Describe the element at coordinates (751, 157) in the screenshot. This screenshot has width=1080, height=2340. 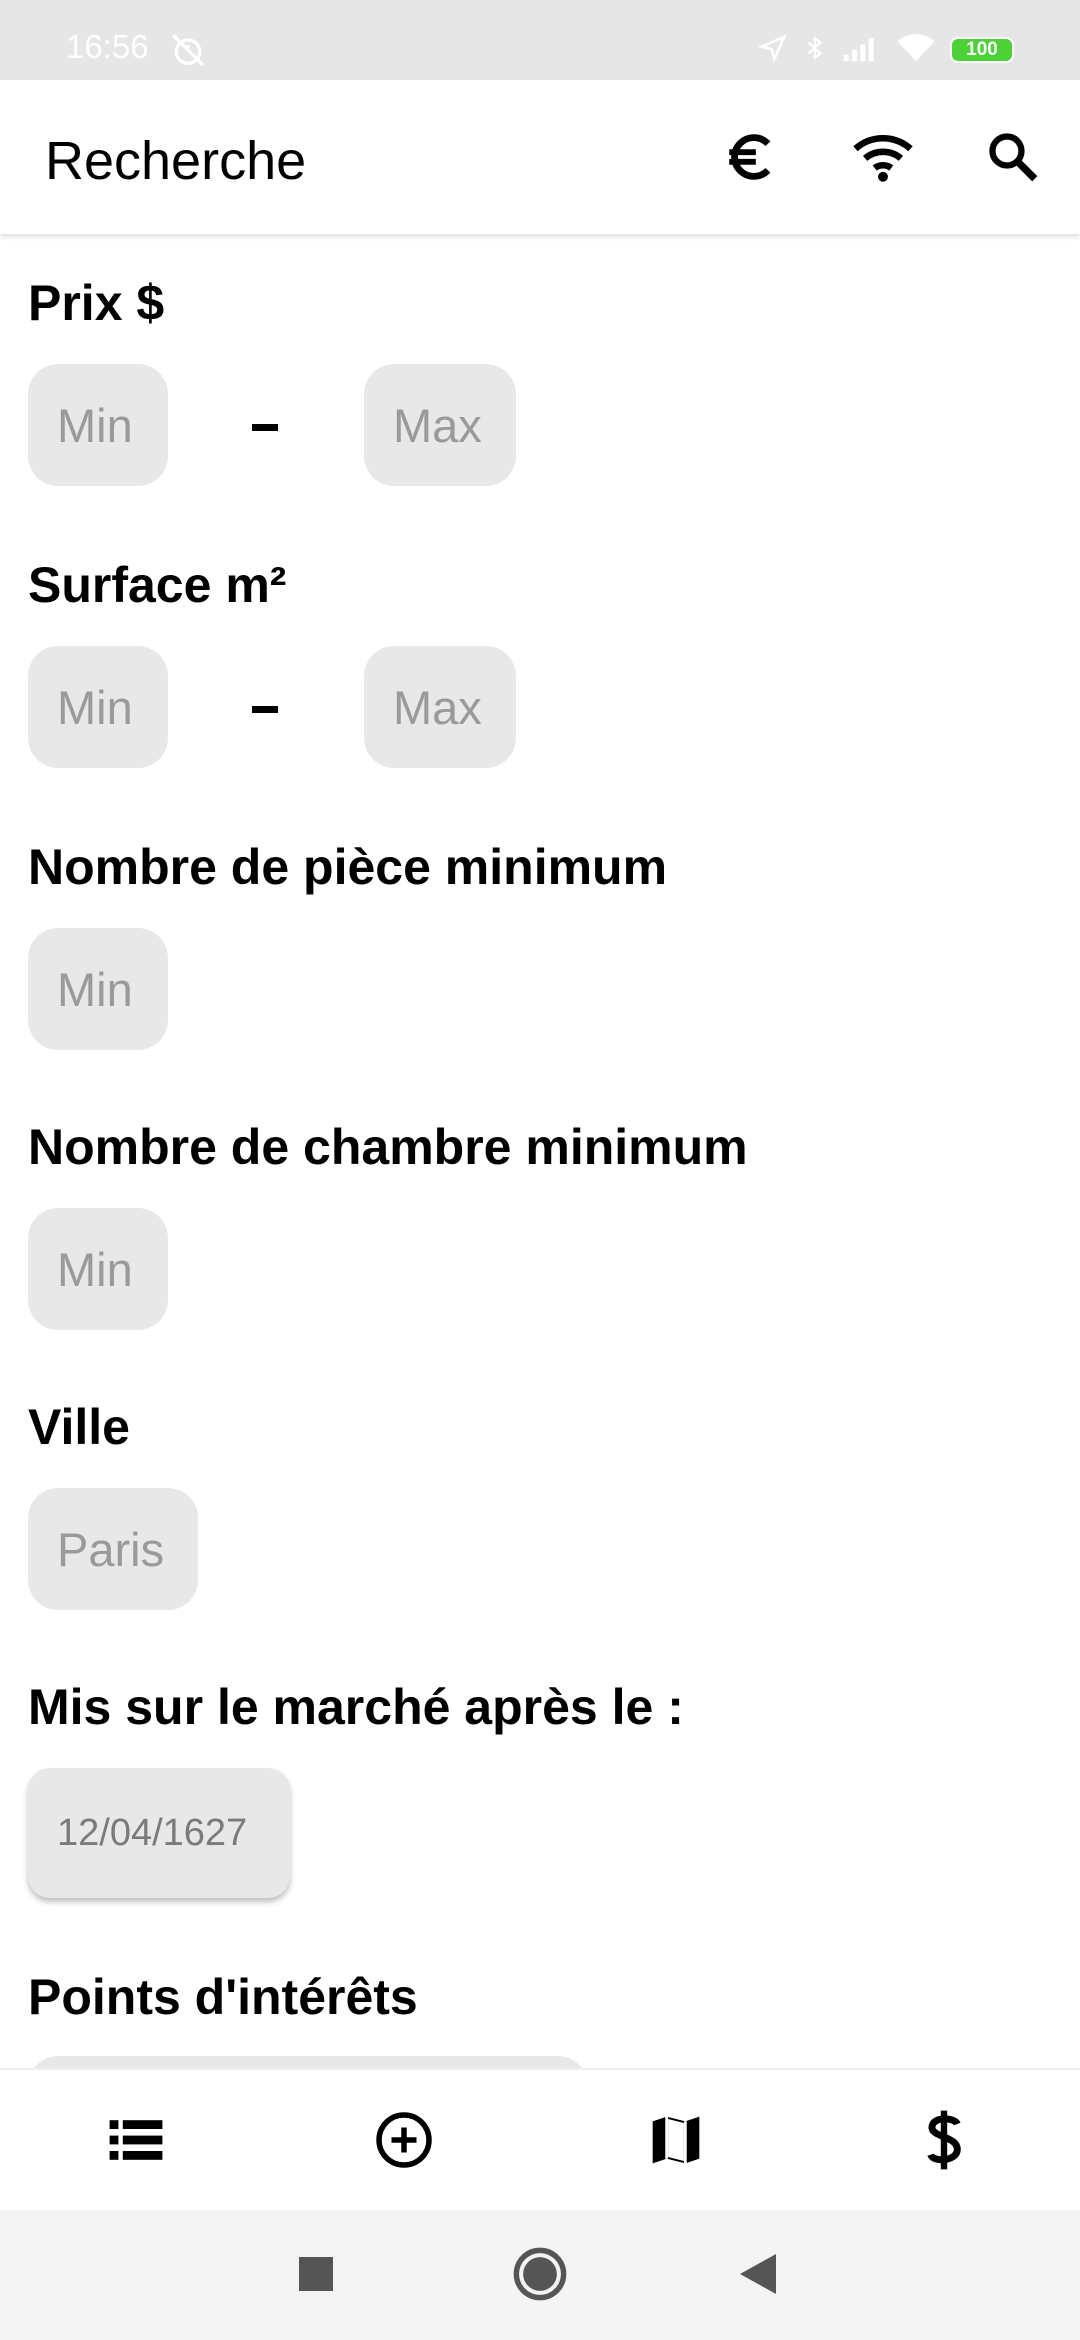
I see `euro-icon` at that location.